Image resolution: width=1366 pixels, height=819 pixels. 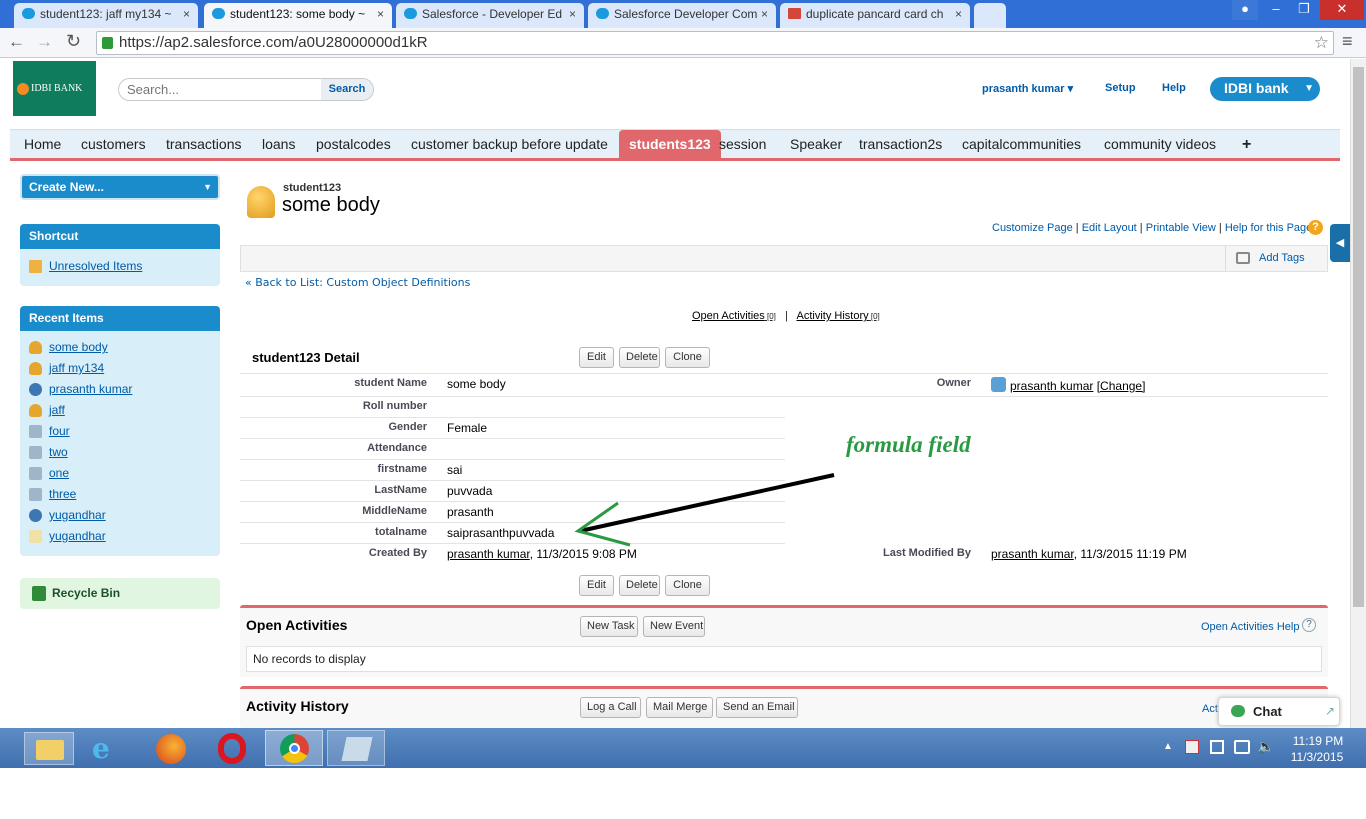 I want to click on recycle-bin: Recycle Bin, so click(x=120, y=593).